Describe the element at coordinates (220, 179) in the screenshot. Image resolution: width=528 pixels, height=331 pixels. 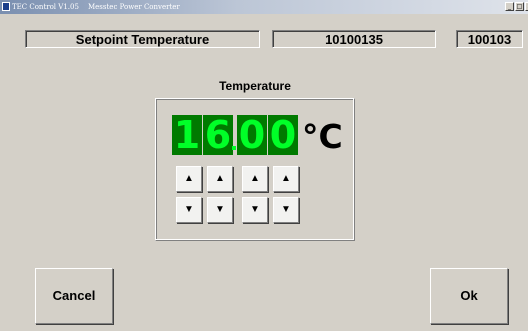
I see `ones-up-button: ▲` at that location.